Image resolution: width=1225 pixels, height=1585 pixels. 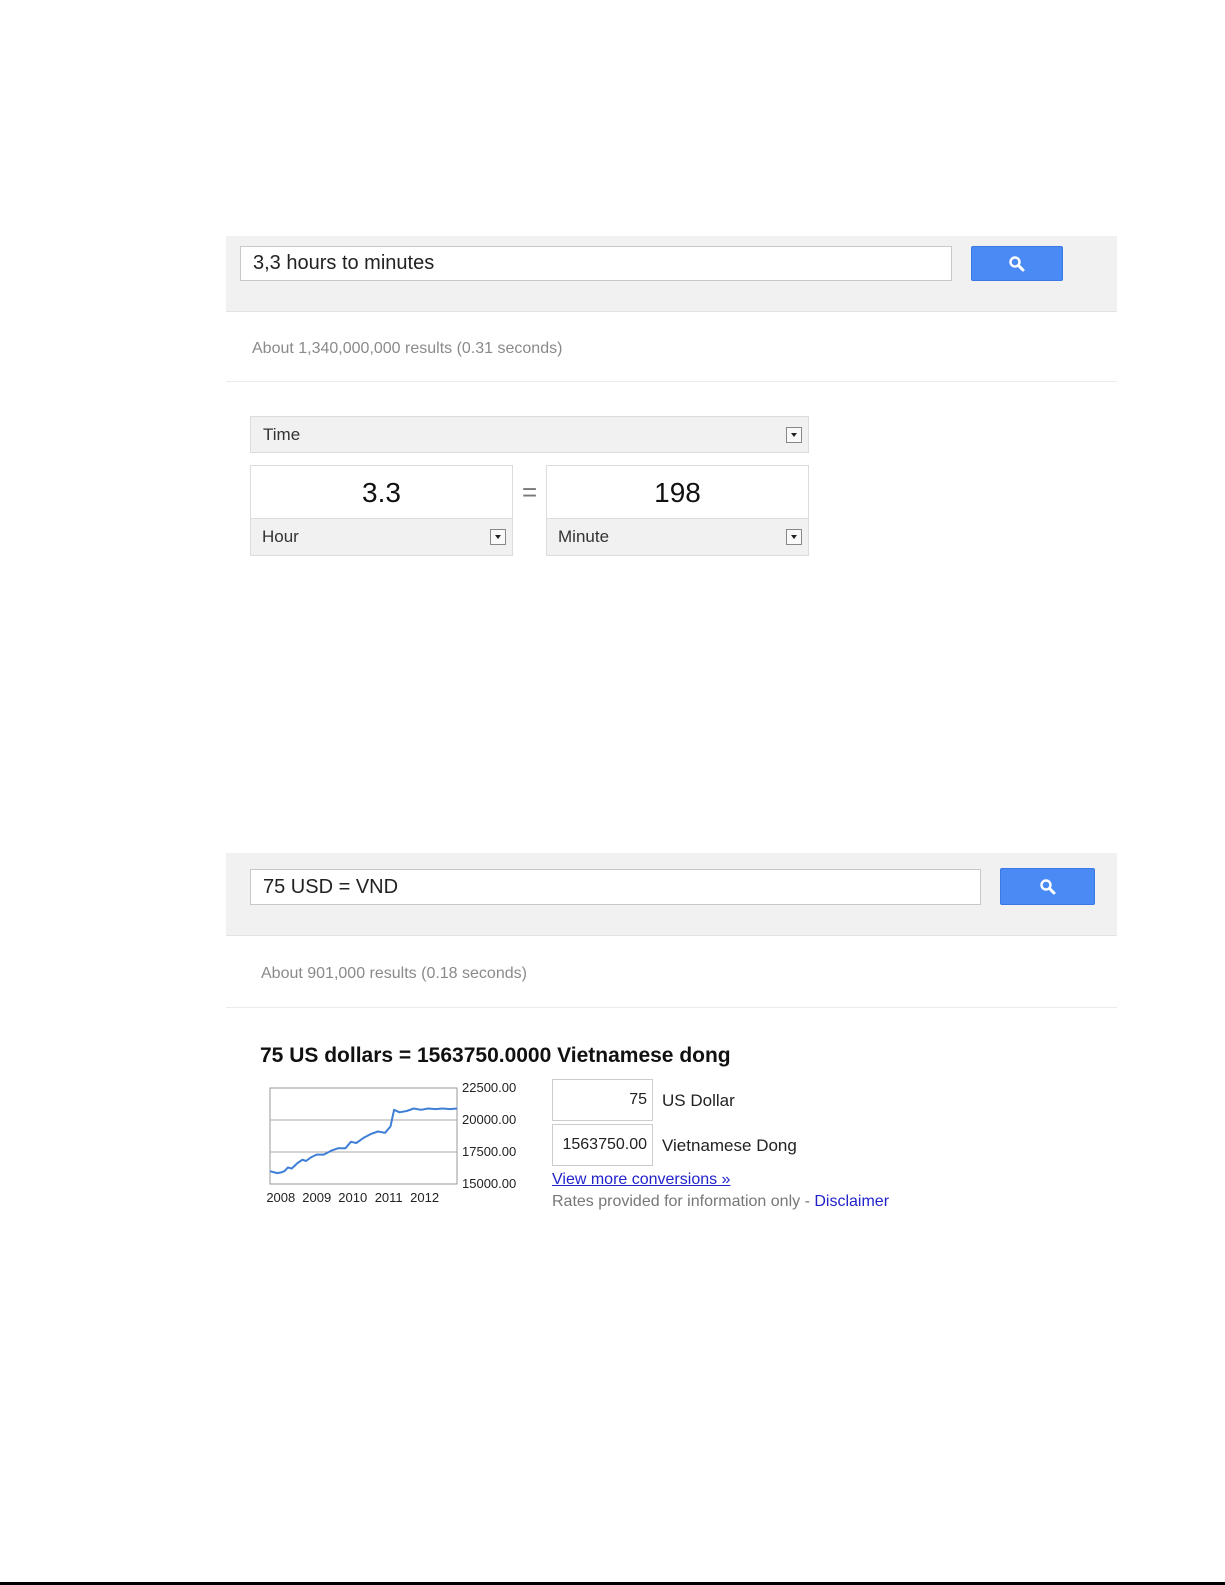 What do you see at coordinates (280, 1197) in the screenshot?
I see `chart-x-tick-label: 2008` at bounding box center [280, 1197].